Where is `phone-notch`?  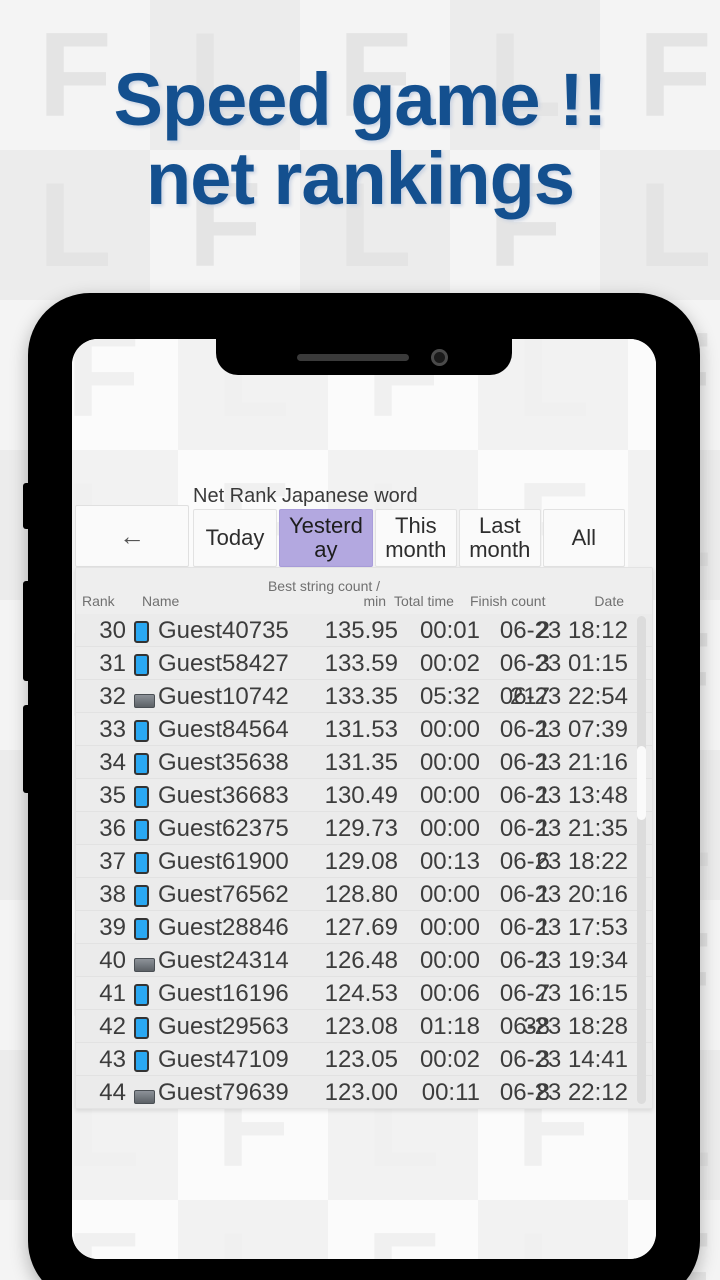 phone-notch is located at coordinates (364, 357).